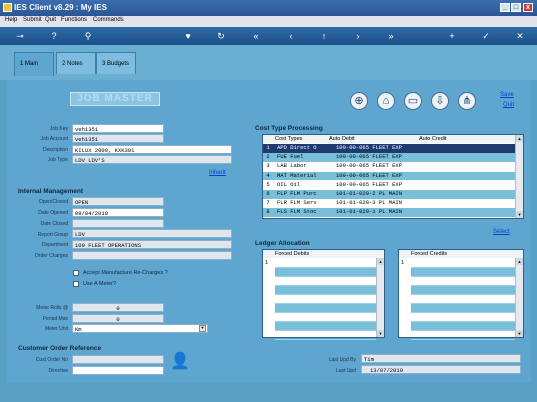 Image resolution: width=537 pixels, height=402 pixels. Describe the element at coordinates (507, 95) in the screenshot. I see `save-link: Save` at that location.